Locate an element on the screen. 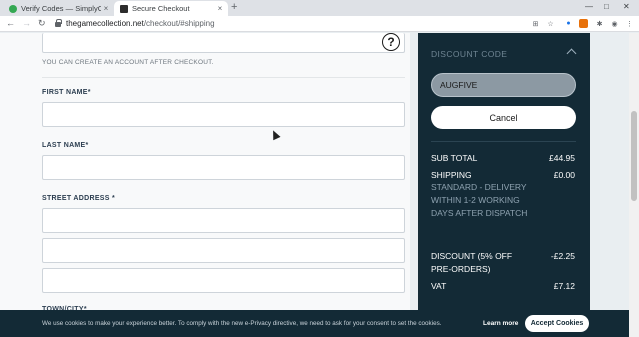  vat-value: £7.12 is located at coordinates (564, 286).